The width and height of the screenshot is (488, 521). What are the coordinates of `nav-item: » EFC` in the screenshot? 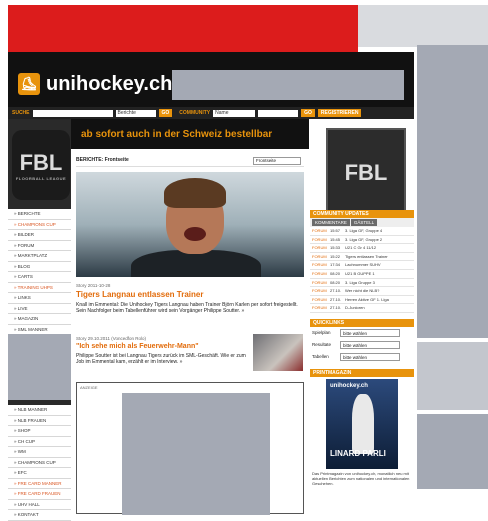 It's located at (39, 473).